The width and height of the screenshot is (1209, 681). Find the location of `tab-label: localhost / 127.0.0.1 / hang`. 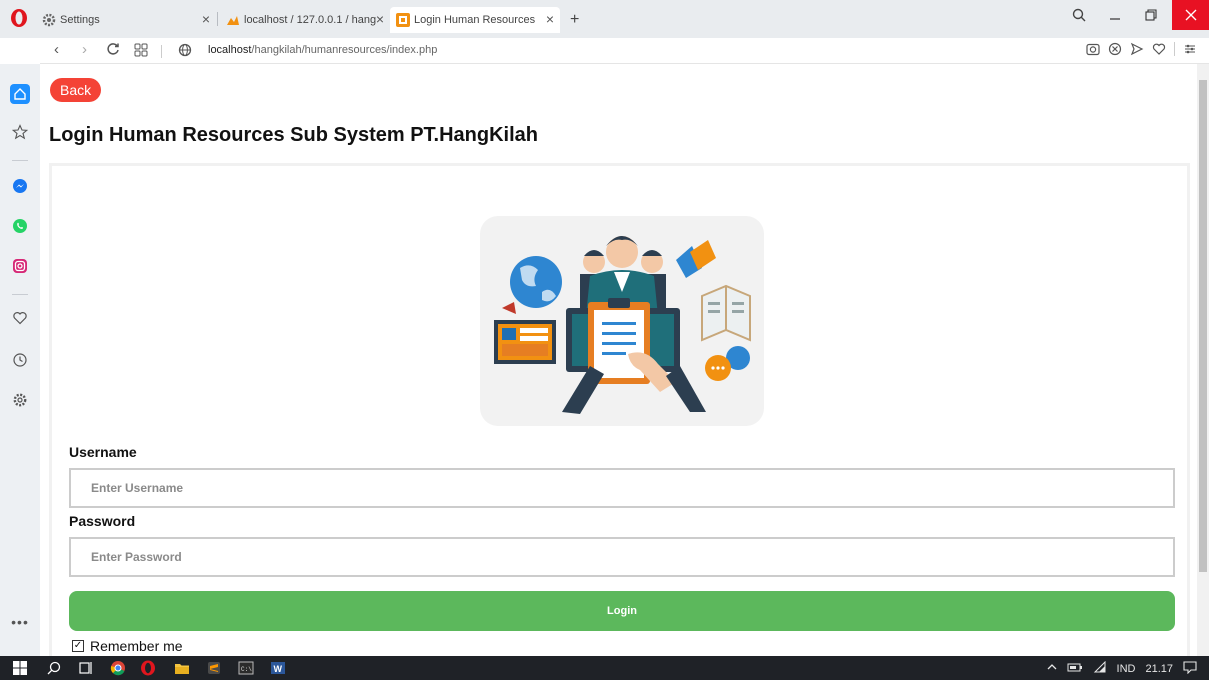

tab-label: localhost / 127.0.0.1 / hang is located at coordinates (310, 20).